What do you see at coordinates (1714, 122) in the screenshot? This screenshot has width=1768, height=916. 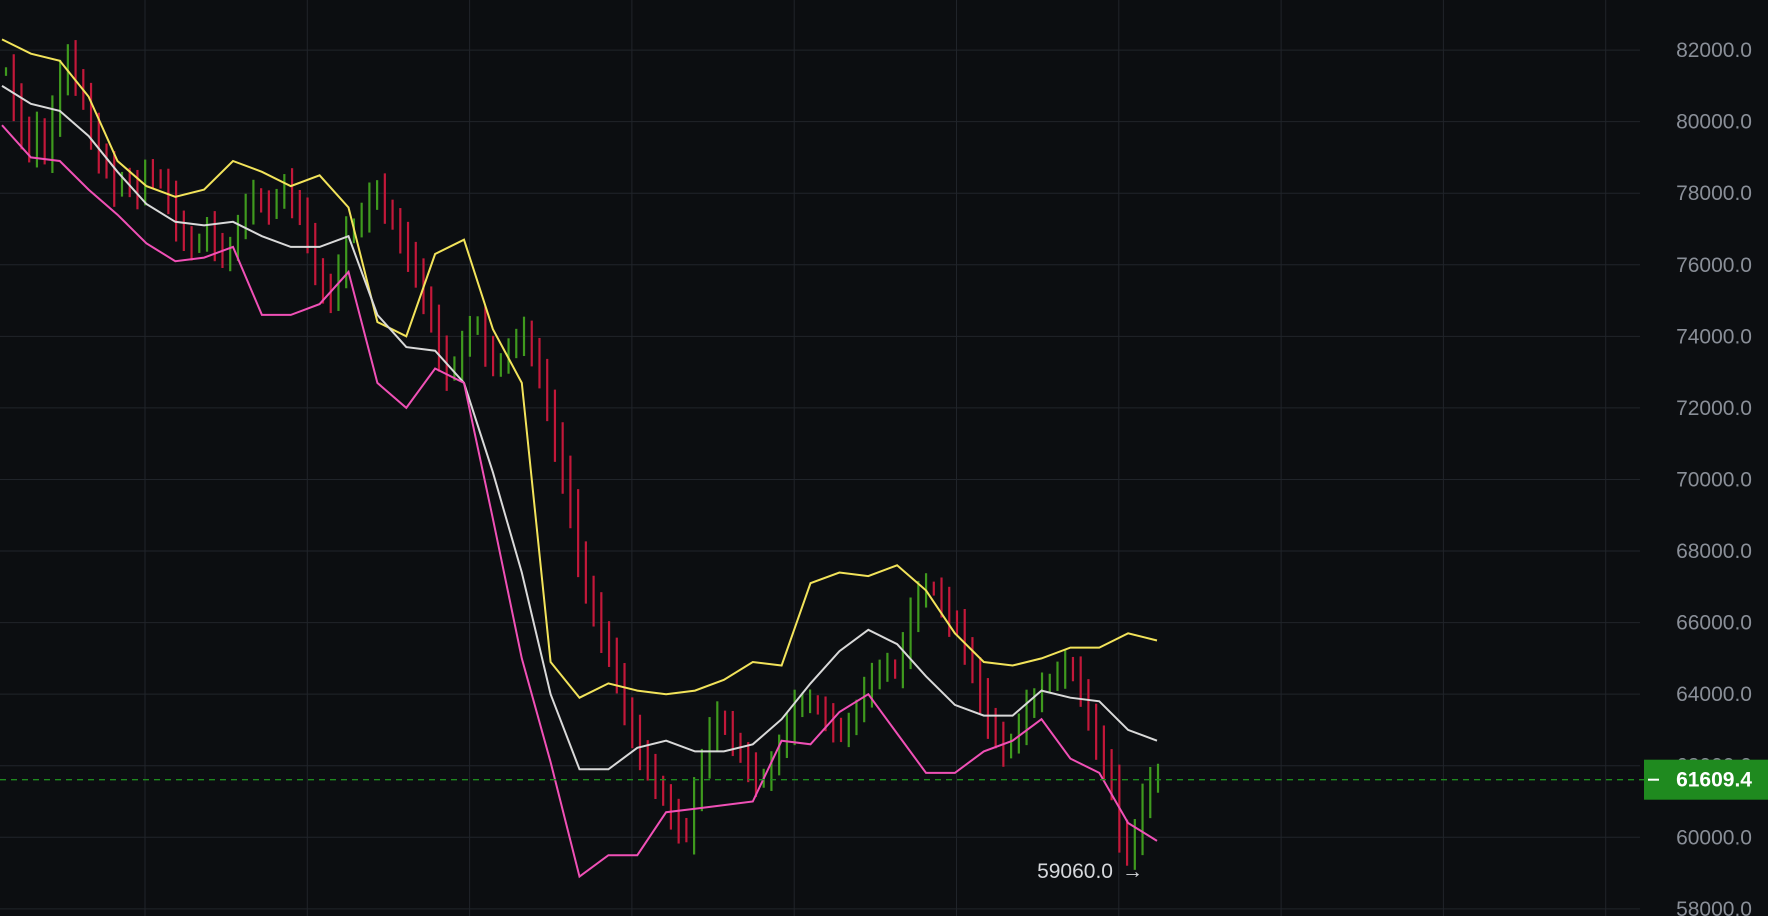 I see `y-tick-label: 80000.0` at bounding box center [1714, 122].